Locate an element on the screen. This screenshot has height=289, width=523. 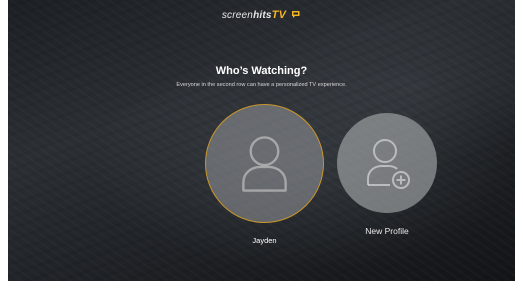
profile-name-jayden: Jayden is located at coordinates (264, 240).